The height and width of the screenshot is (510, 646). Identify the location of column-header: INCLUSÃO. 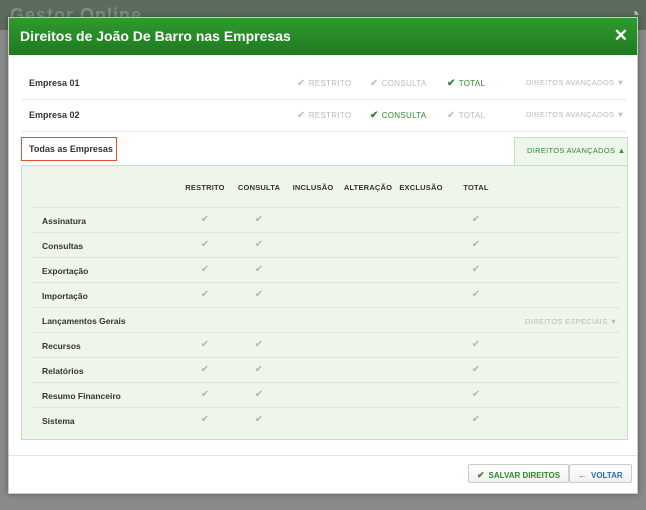
(313, 187).